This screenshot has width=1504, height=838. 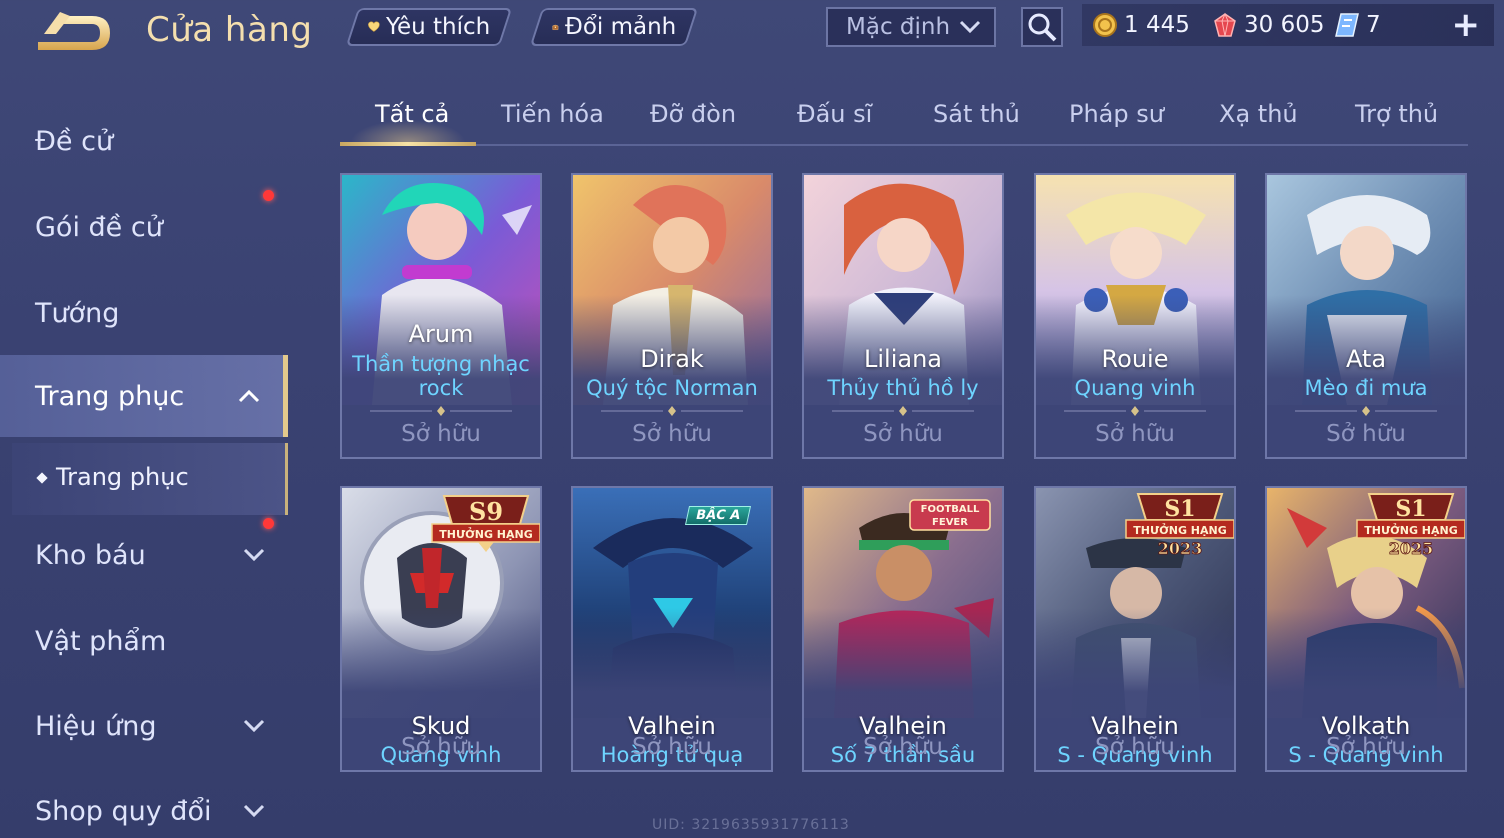 I want to click on sidebar-item-label: Đề cử, so click(x=74, y=141).